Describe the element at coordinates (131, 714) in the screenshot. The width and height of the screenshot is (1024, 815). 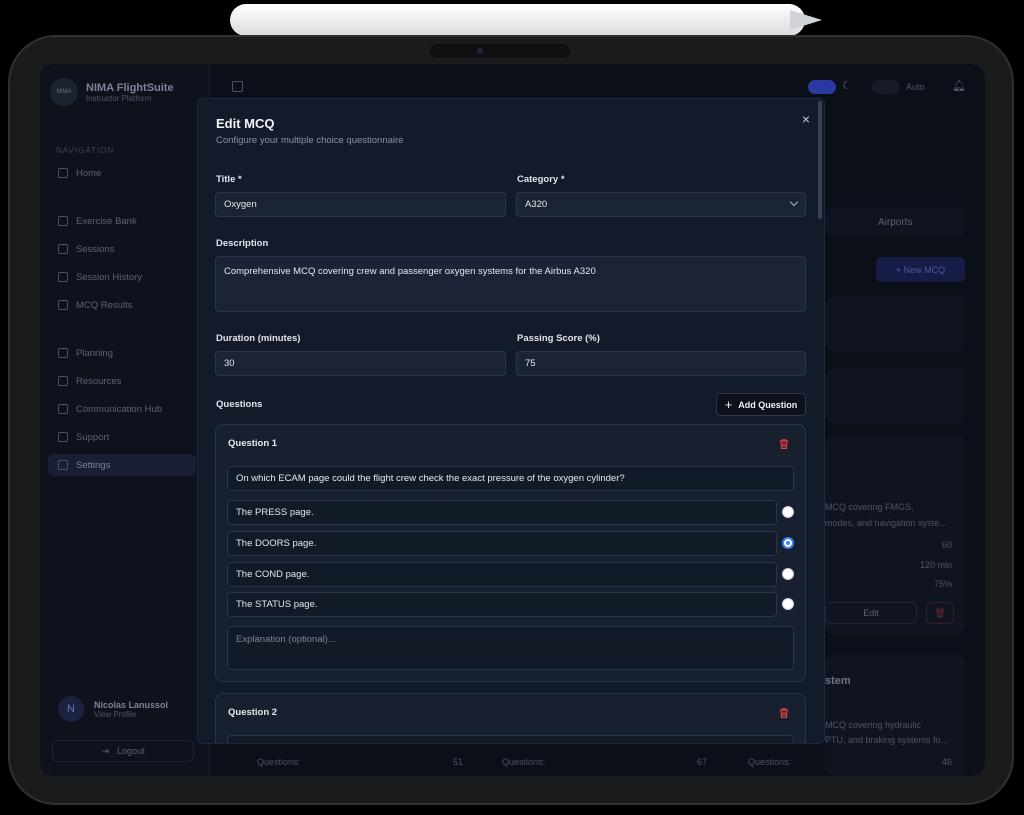
I see `view-profile-link: View Profile` at that location.